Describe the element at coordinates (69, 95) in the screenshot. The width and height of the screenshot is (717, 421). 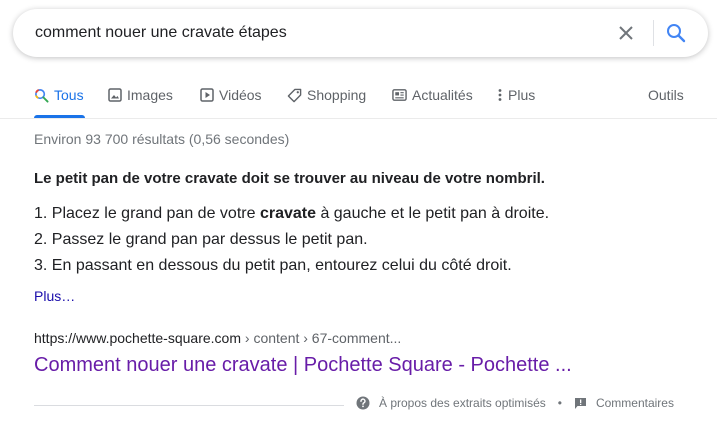
I see `tab-label: Tous` at that location.